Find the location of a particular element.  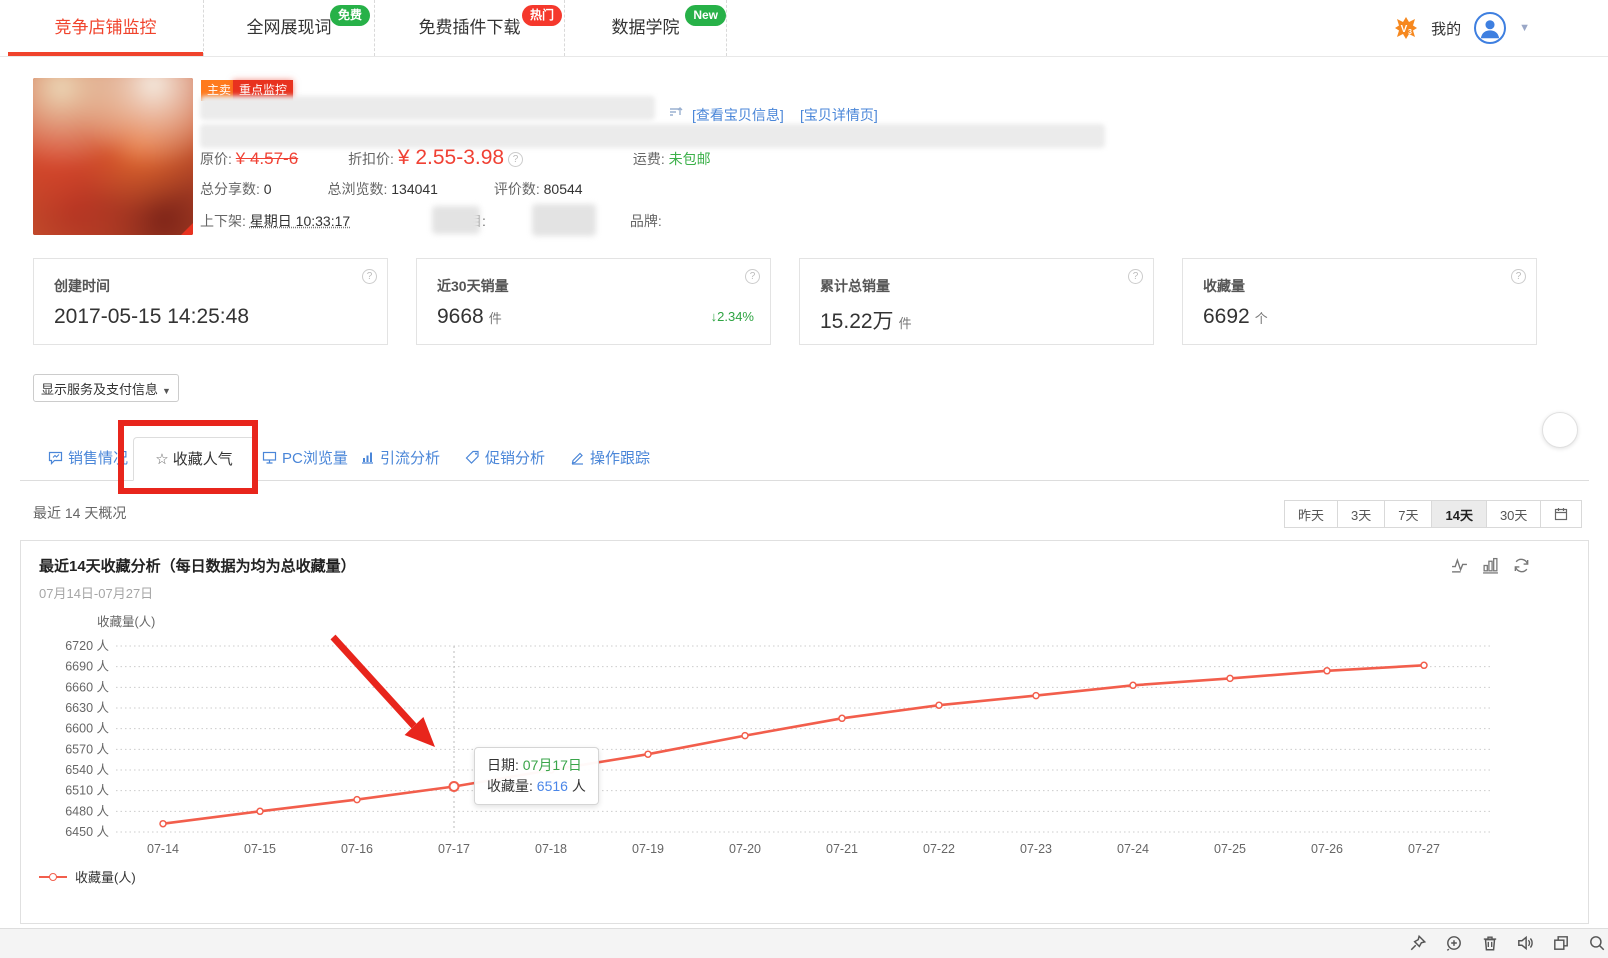

vip-level-icon: V 3 is located at coordinates (1406, 28).